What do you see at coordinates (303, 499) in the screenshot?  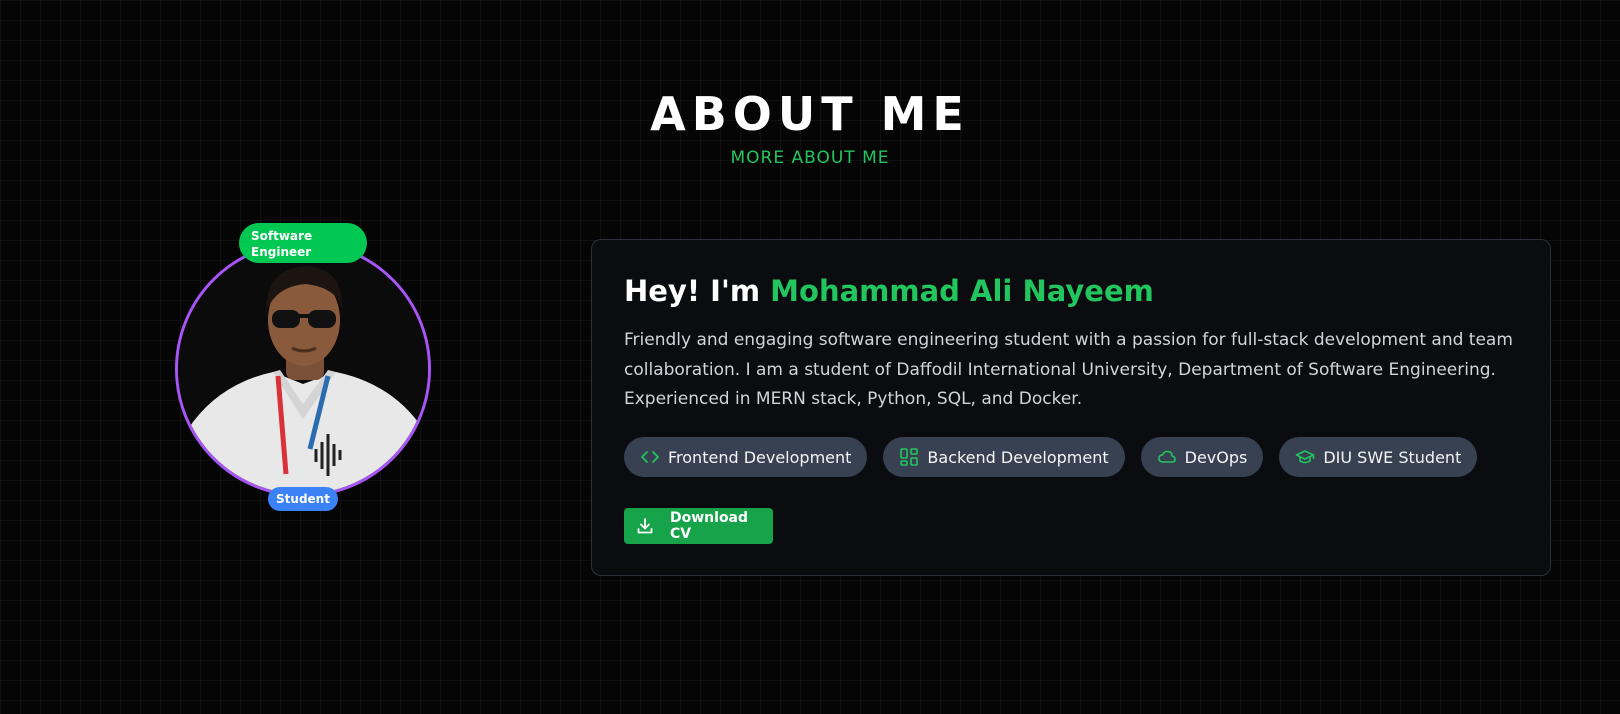 I see `student-badge: Student` at bounding box center [303, 499].